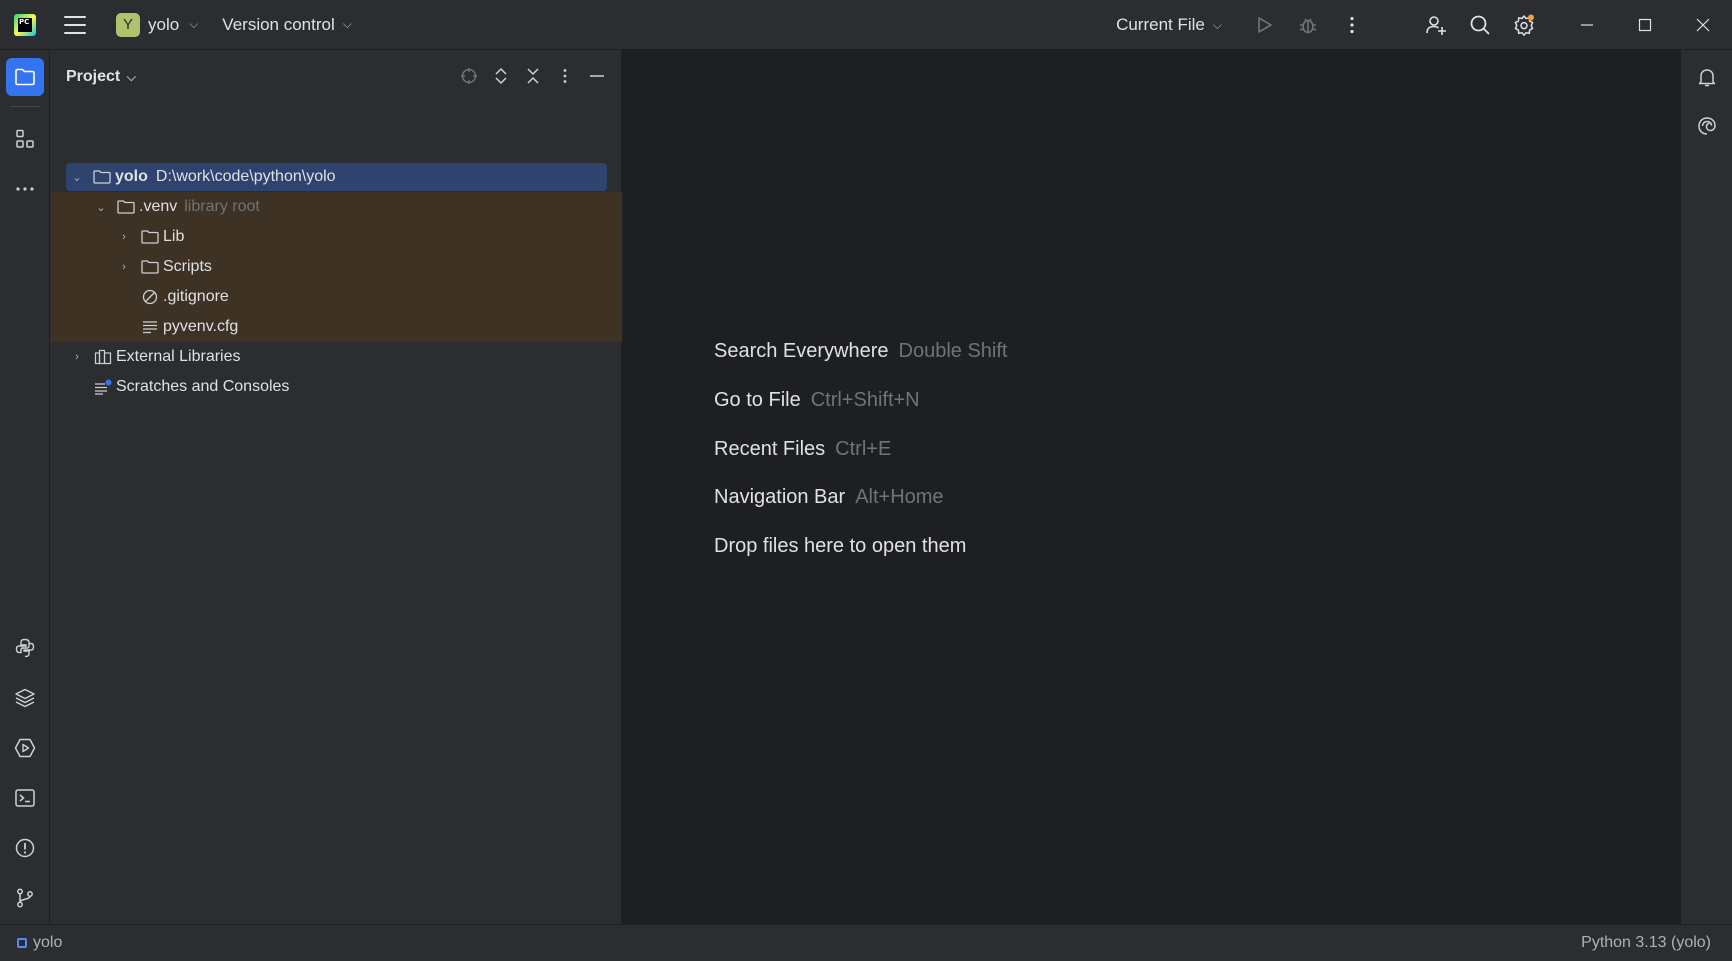 The width and height of the screenshot is (1732, 961). I want to click on notifications-button, so click(1707, 77).